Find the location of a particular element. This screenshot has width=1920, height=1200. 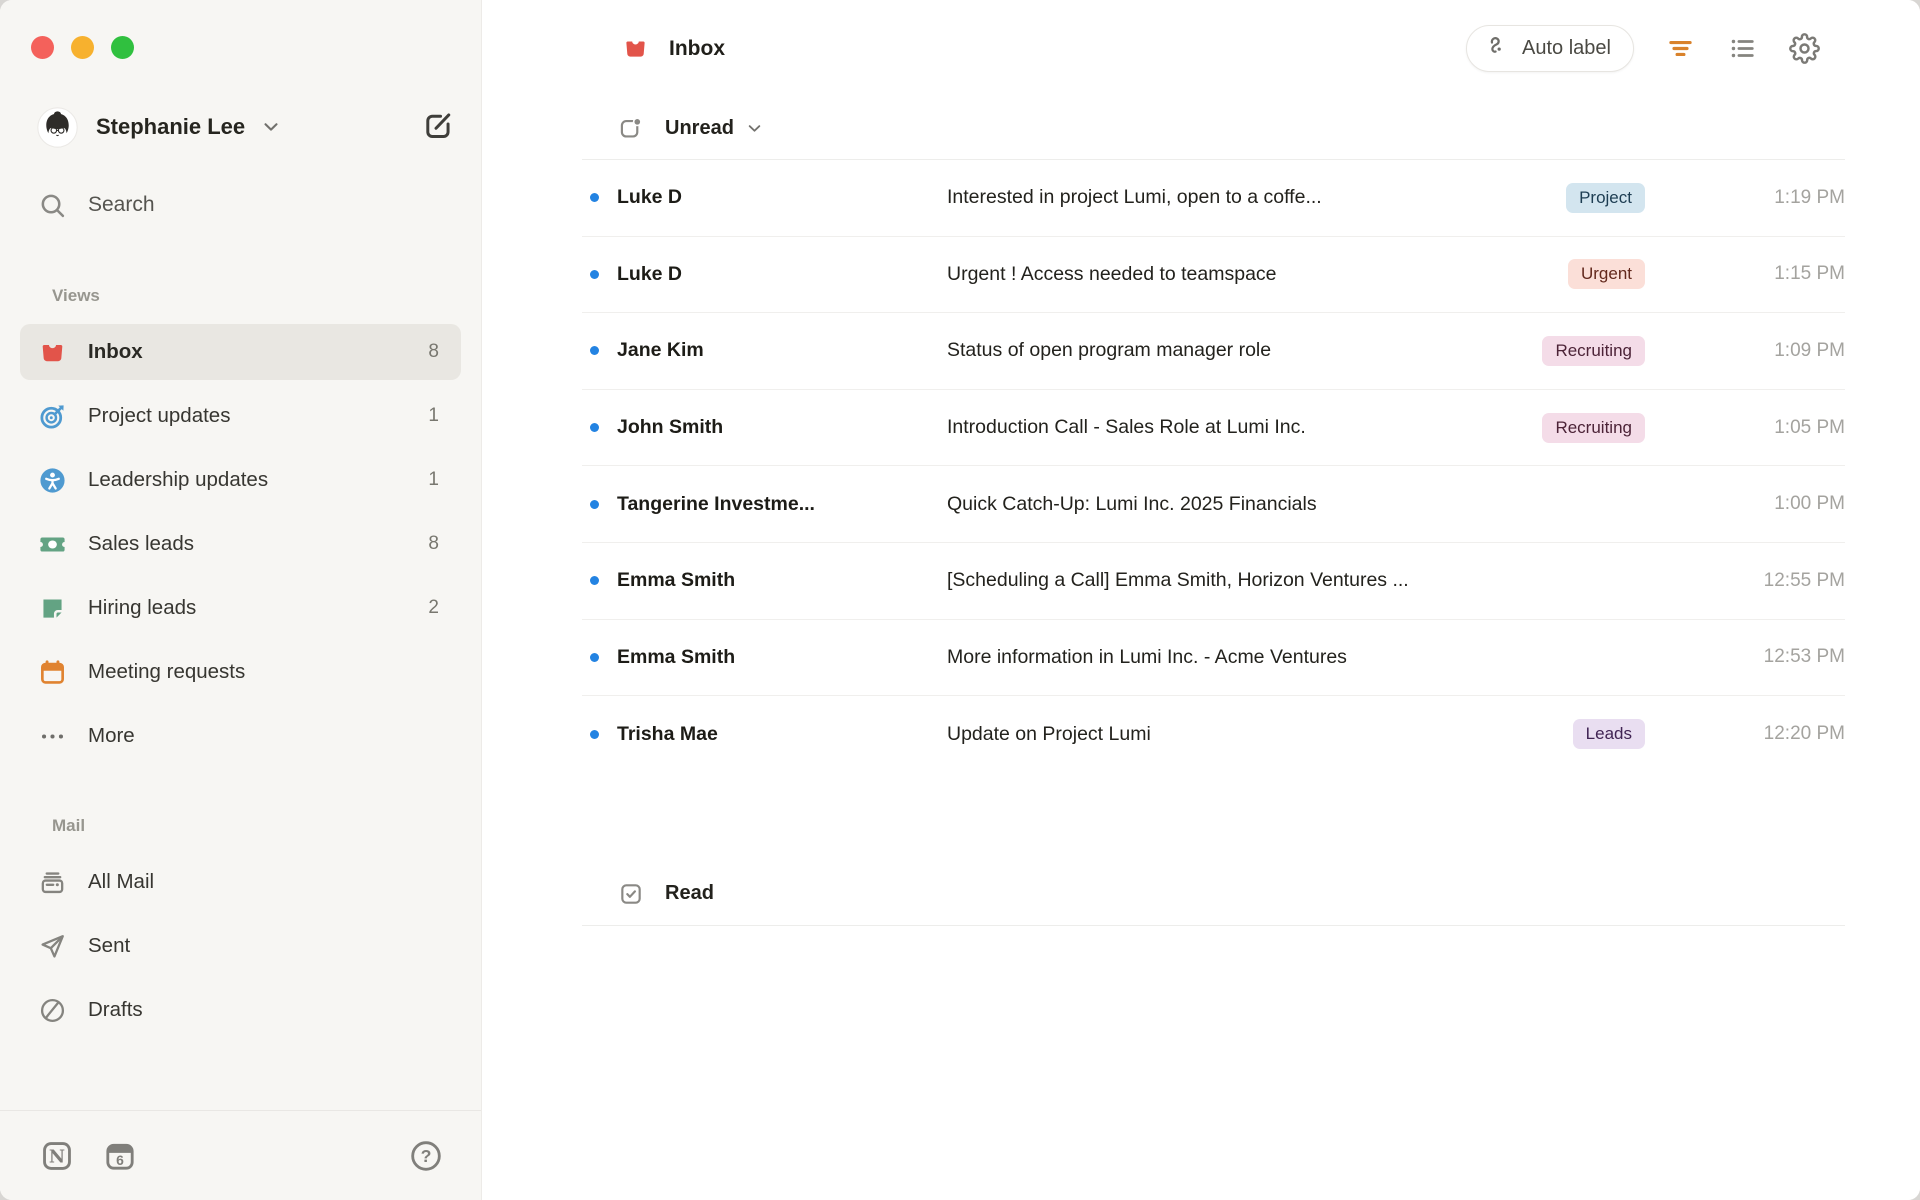

sidebar-item-label: Drafts is located at coordinates (115, 1009).